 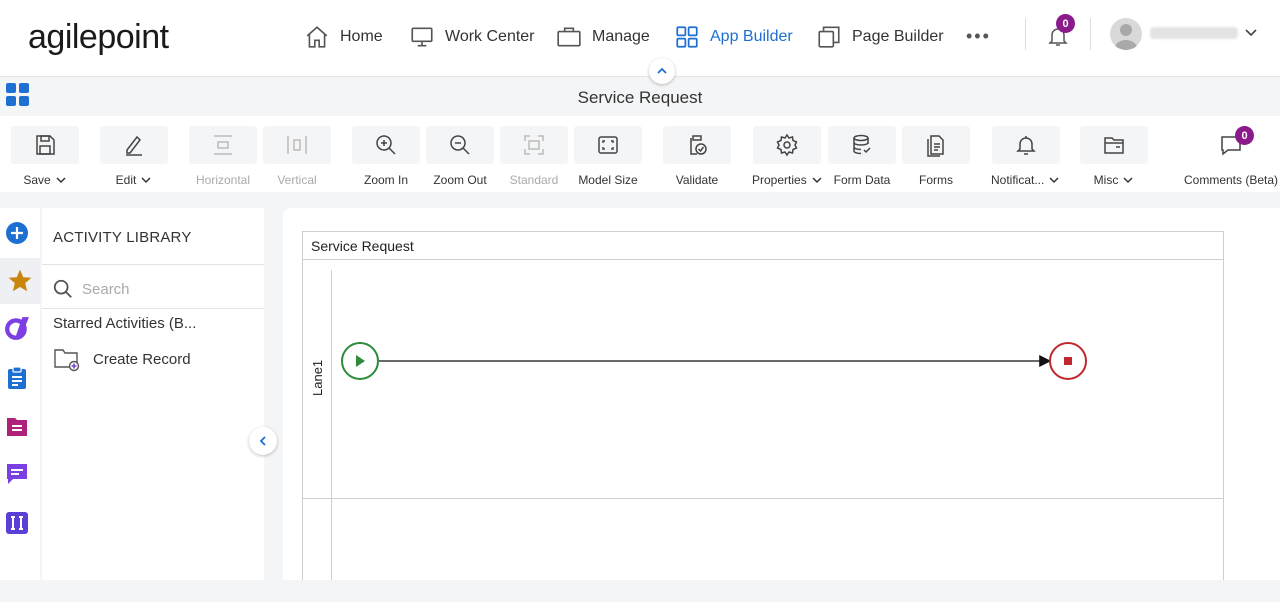 I want to click on standard-size-icon, so click(x=534, y=145).